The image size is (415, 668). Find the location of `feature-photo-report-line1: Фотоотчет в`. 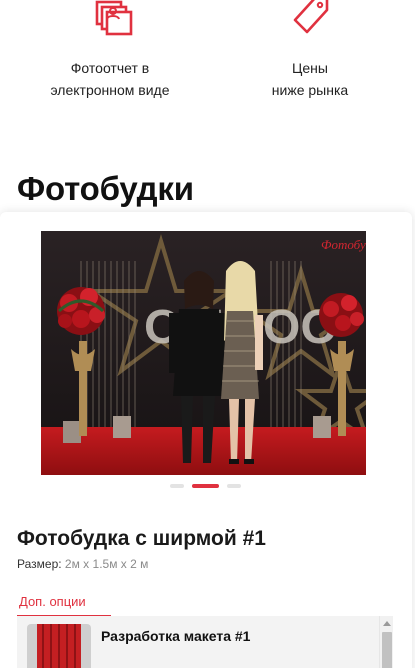

feature-photo-report-line1: Фотоотчет в is located at coordinates (110, 68).